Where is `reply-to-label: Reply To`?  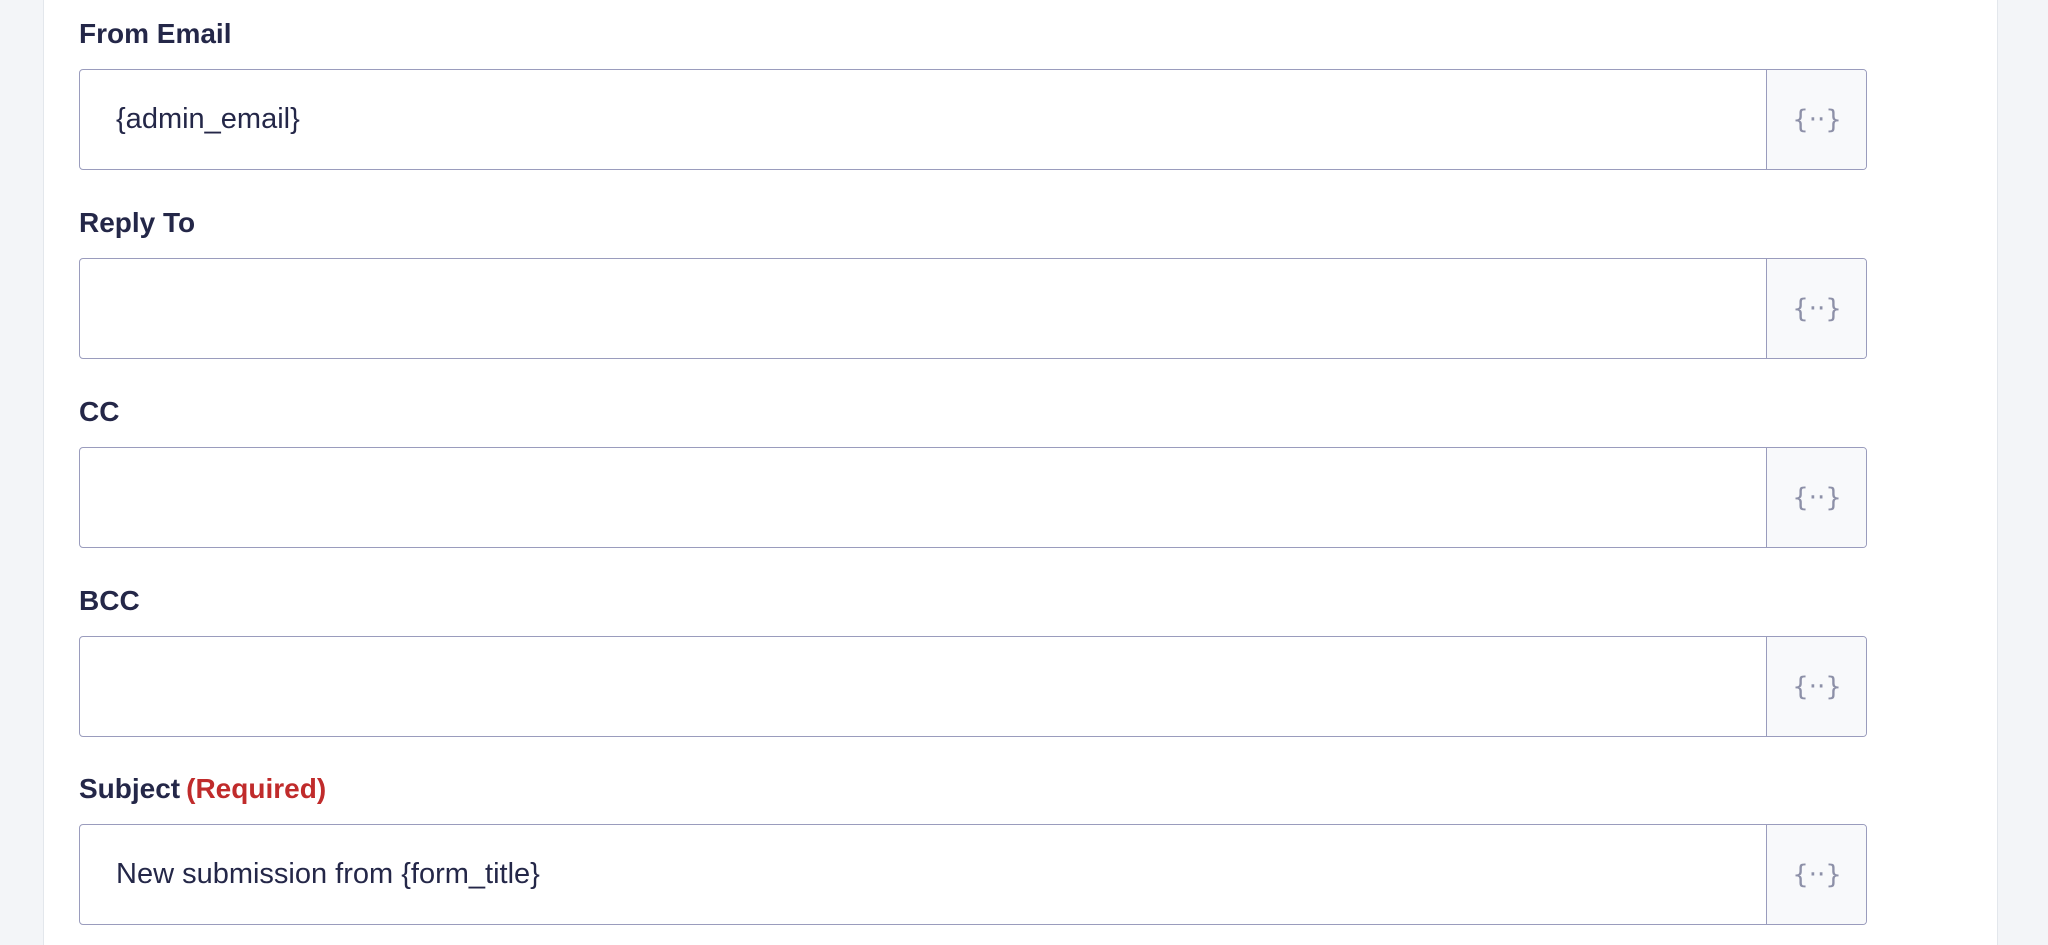
reply-to-label: Reply To is located at coordinates (137, 223).